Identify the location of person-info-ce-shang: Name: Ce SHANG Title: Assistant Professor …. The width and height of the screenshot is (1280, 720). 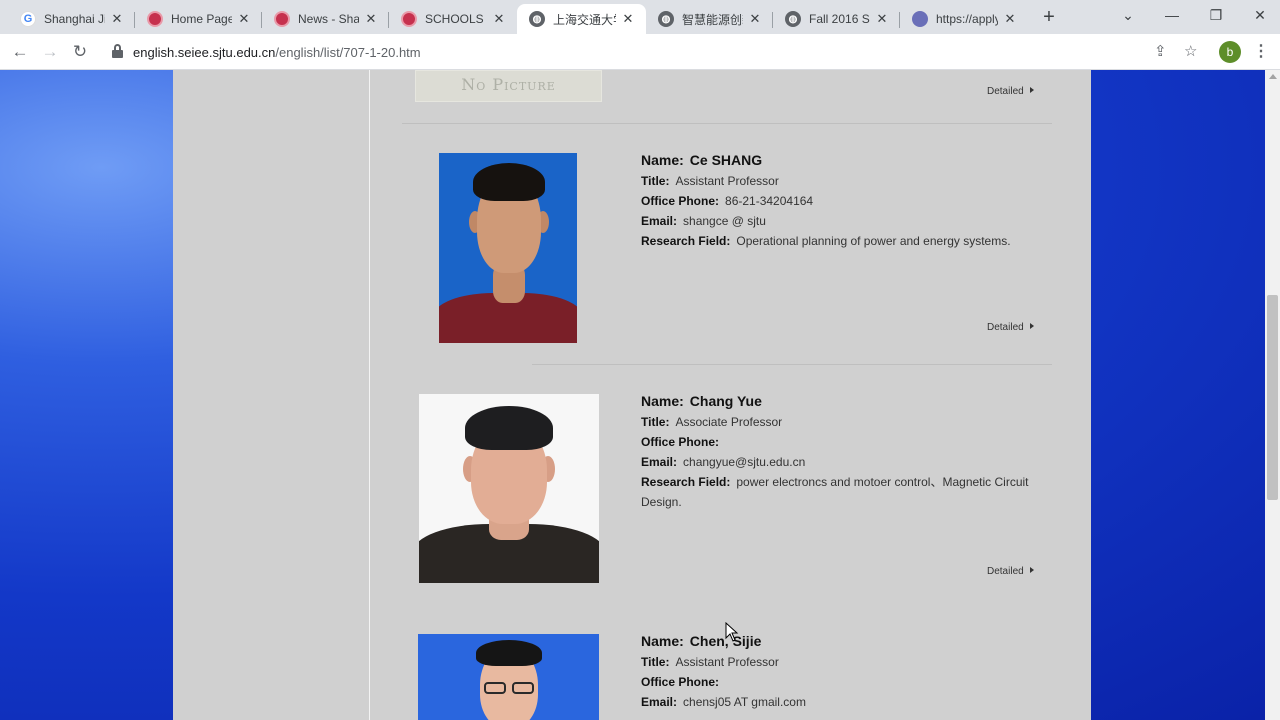
(851, 200).